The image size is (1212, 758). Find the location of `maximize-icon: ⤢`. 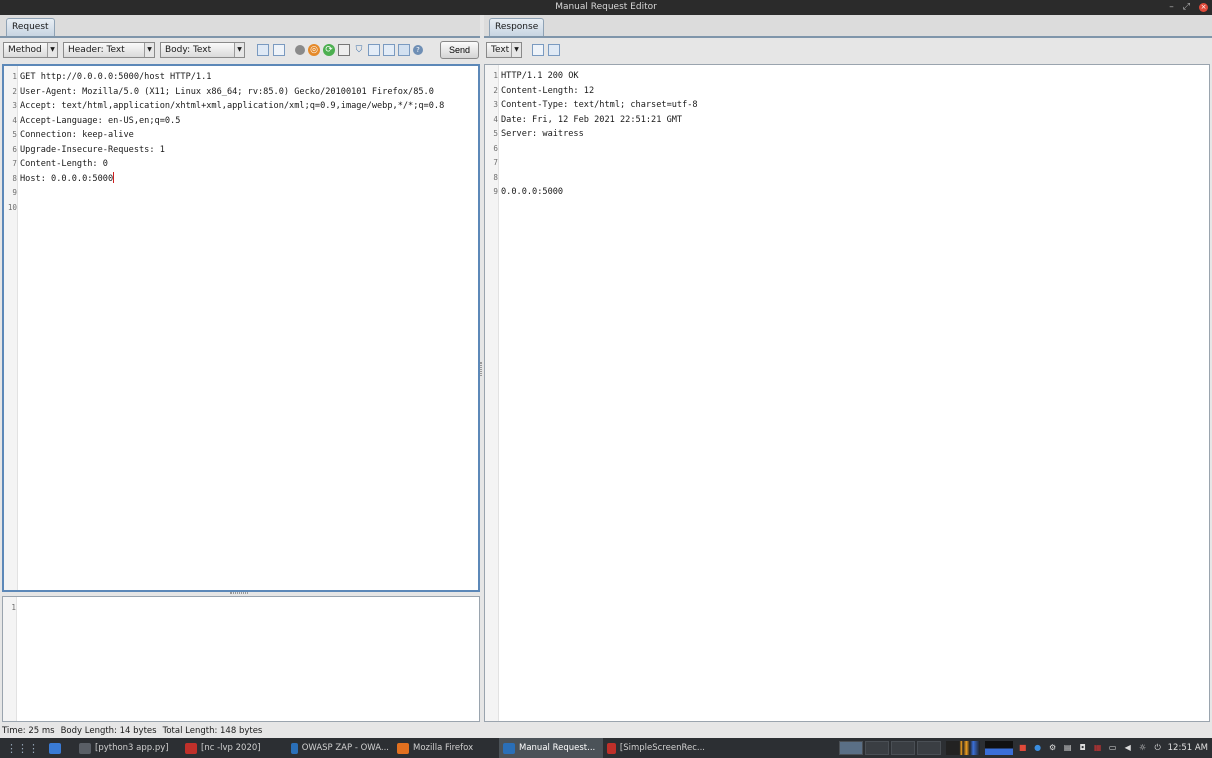

maximize-icon: ⤢ is located at coordinates (1186, 7).